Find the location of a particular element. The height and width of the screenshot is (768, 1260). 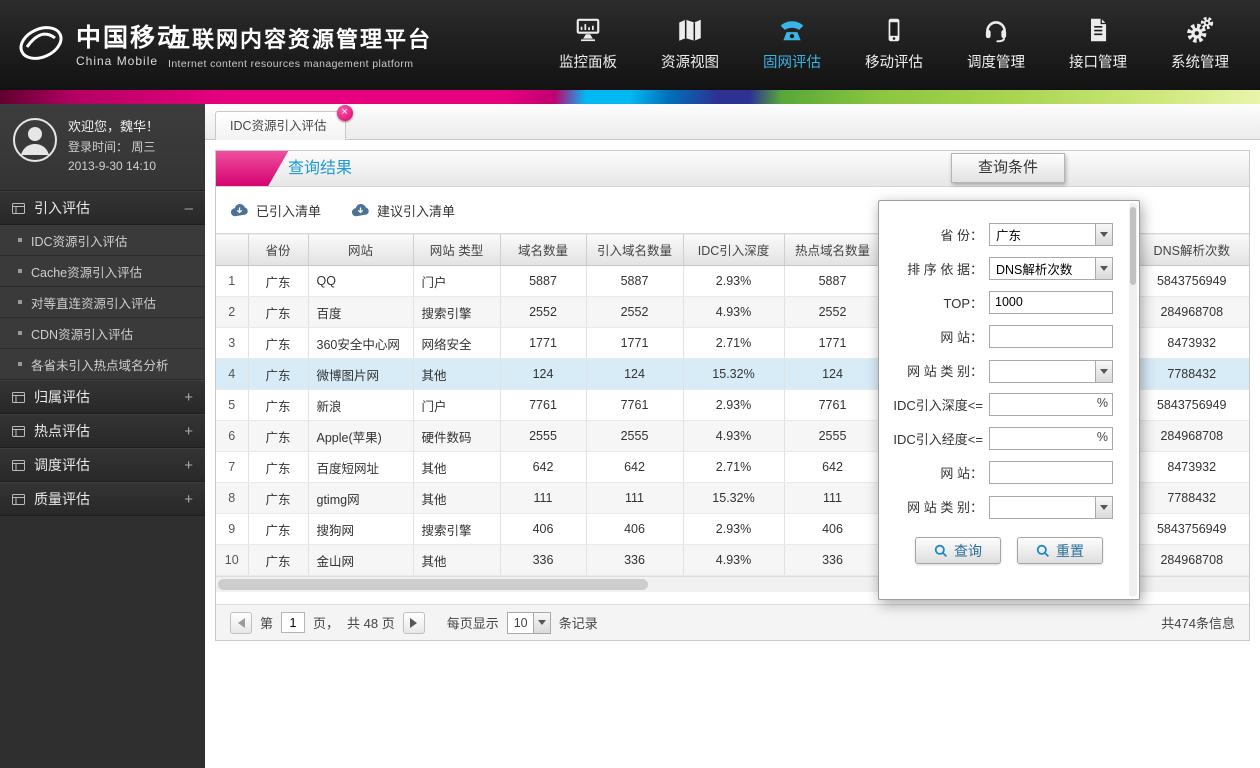

cell: 新浪 is located at coordinates (360, 405).